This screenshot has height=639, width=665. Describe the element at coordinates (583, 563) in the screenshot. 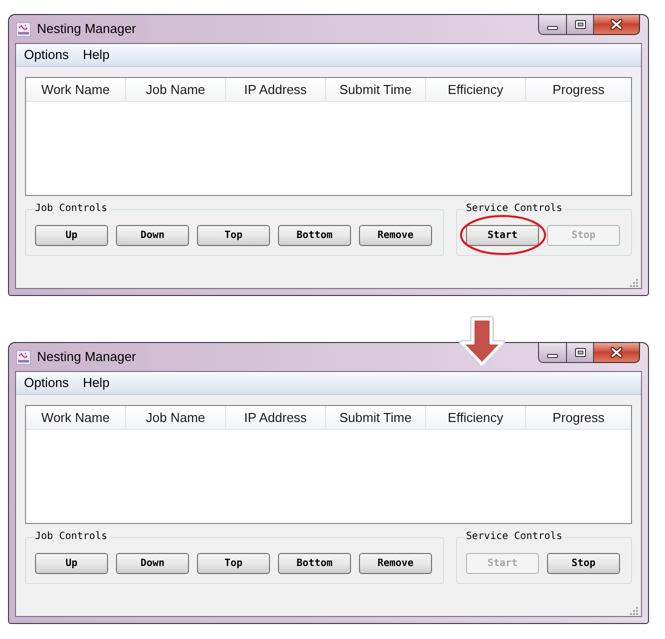

I see `stop-button: Stop` at that location.